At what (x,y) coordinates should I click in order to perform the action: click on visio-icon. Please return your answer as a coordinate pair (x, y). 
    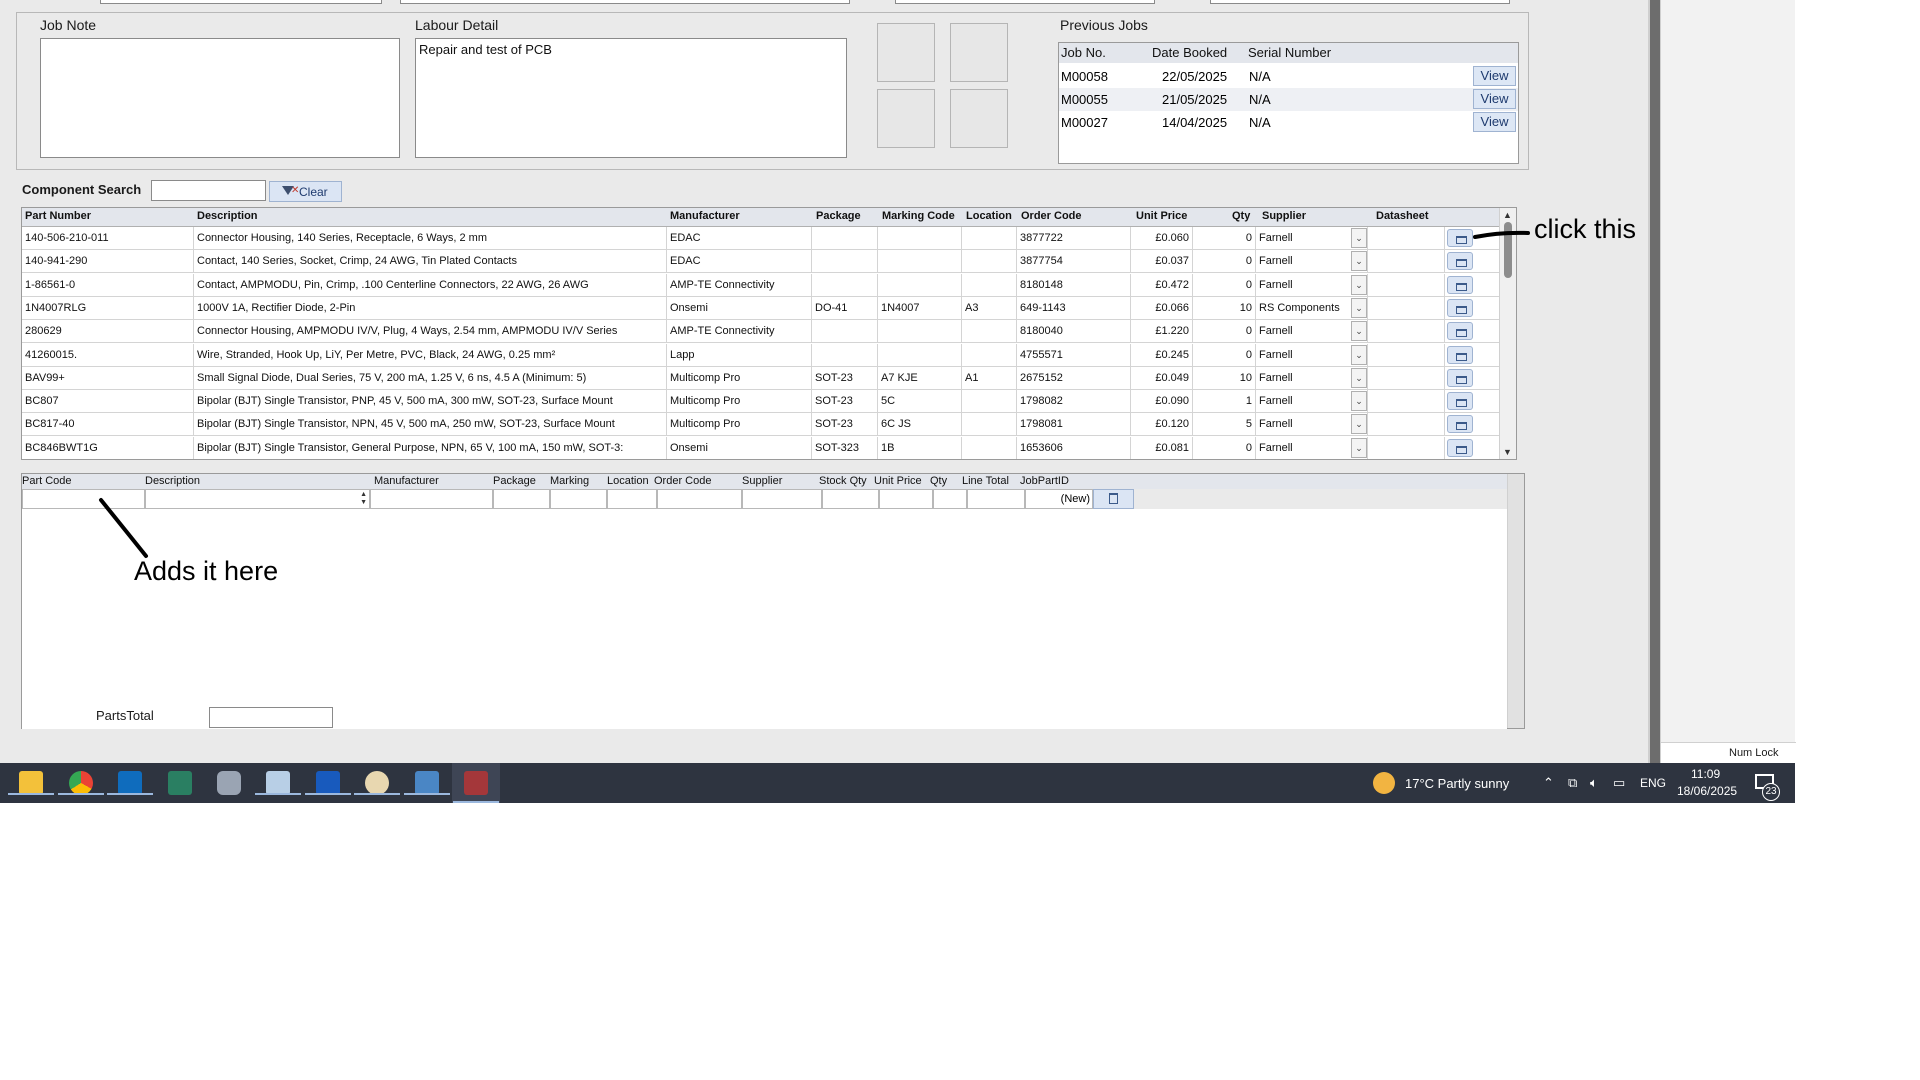
    Looking at the image, I should click on (180, 783).